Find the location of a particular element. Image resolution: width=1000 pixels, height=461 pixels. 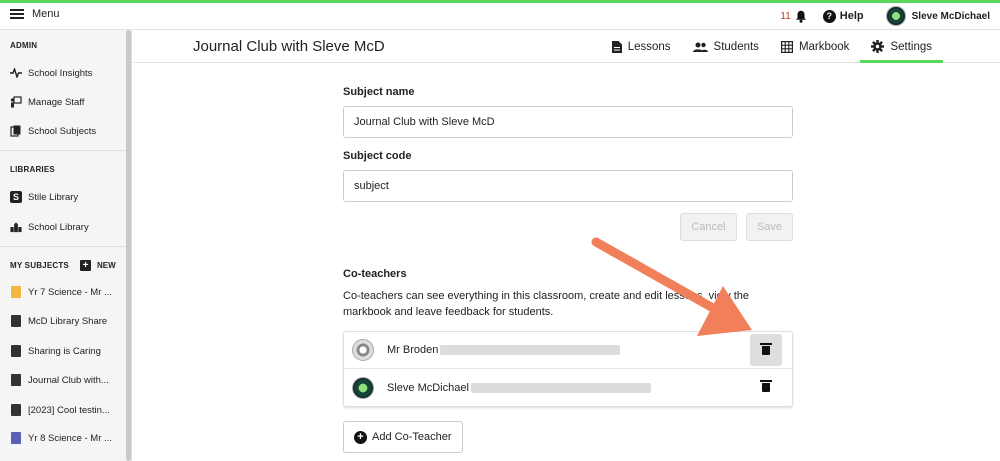

help-label: Help is located at coordinates (851, 16).